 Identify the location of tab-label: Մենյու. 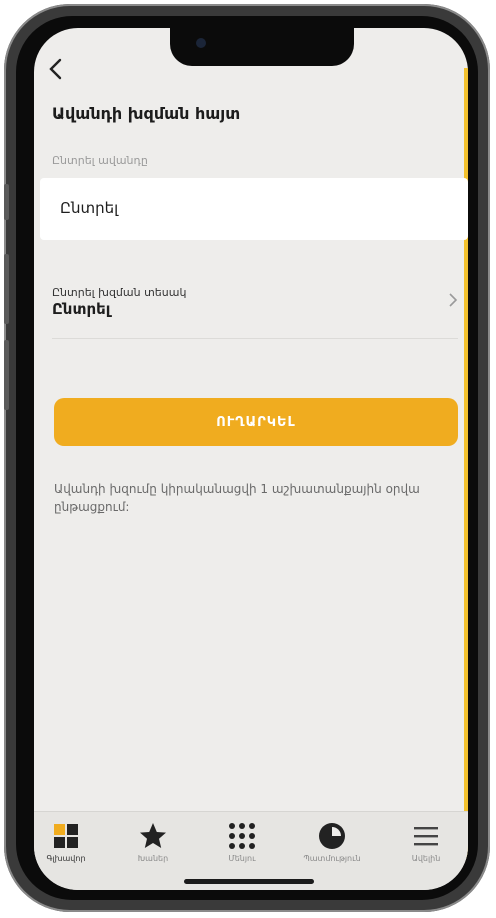
(242, 858).